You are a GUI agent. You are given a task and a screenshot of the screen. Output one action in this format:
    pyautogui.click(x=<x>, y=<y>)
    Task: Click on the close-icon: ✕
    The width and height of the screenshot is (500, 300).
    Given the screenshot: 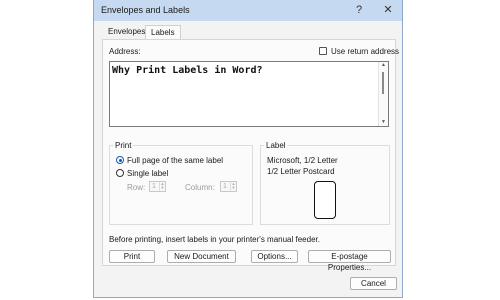 What is the action you would take?
    pyautogui.click(x=388, y=10)
    